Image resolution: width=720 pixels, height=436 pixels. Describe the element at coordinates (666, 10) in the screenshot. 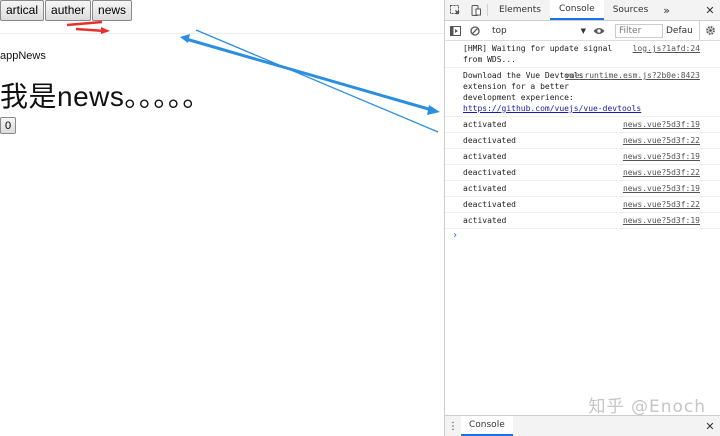

I see `more-tabs-icon: »` at that location.